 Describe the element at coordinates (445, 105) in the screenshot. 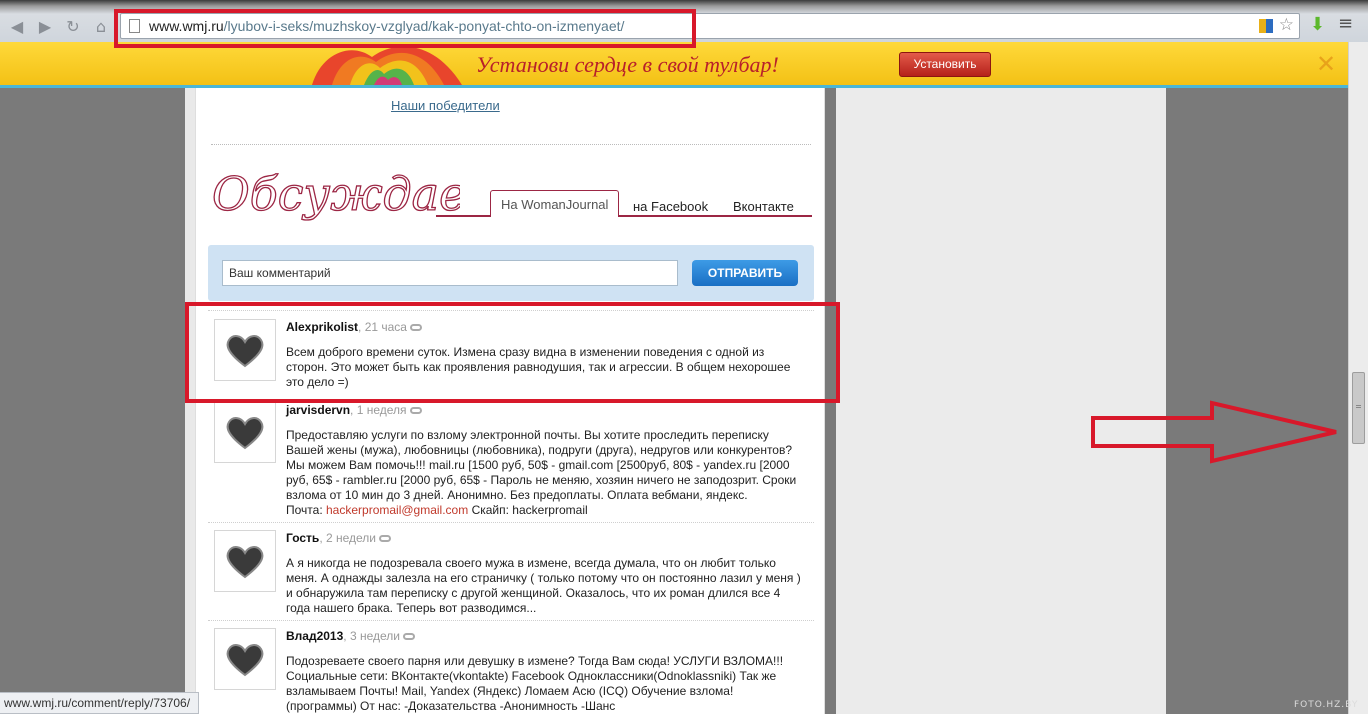

I see `winners-link: Наши победители` at that location.